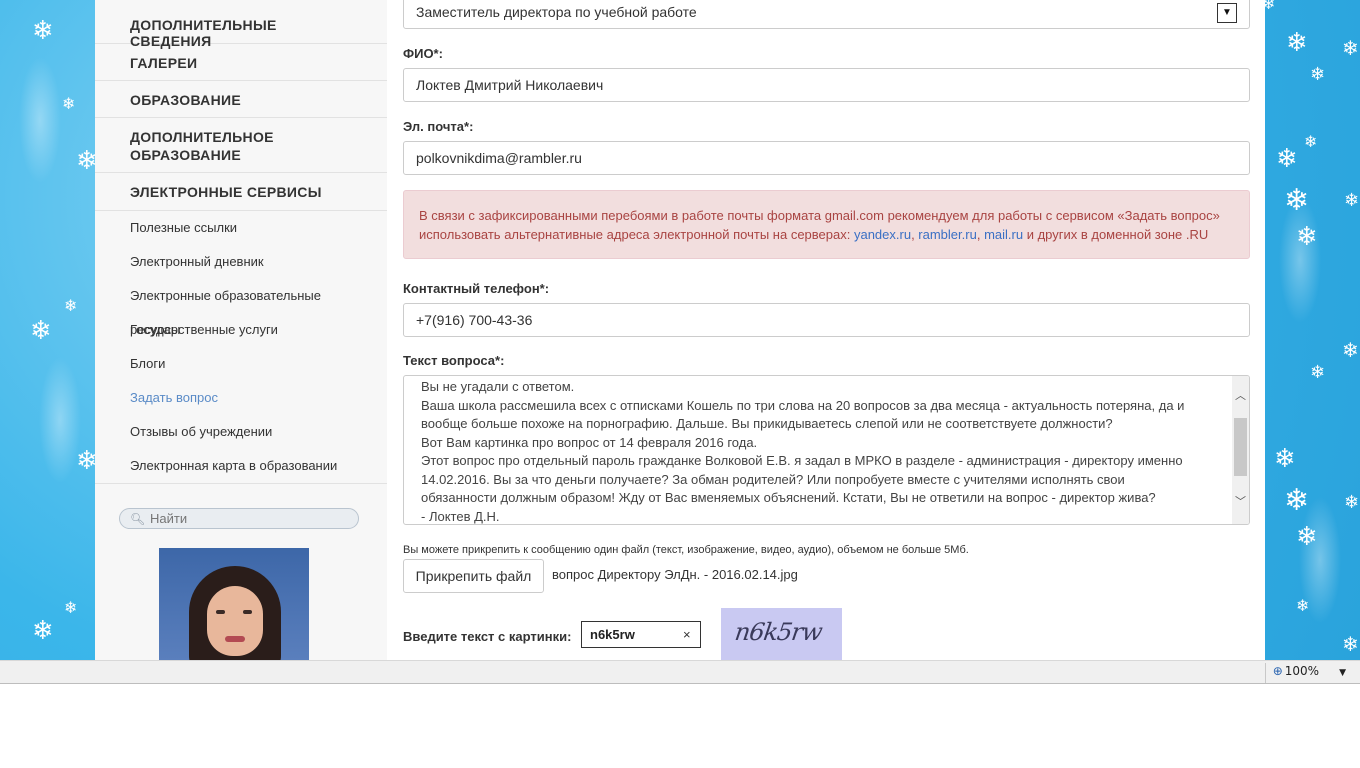 The height and width of the screenshot is (768, 1360). I want to click on sidebar-item-useful-links: Полезные ссылки, so click(241, 228).